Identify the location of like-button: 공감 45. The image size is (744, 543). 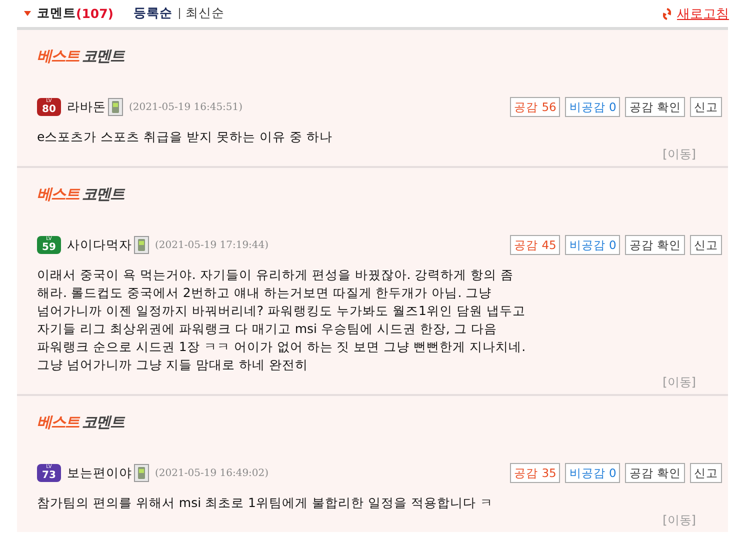
(535, 245).